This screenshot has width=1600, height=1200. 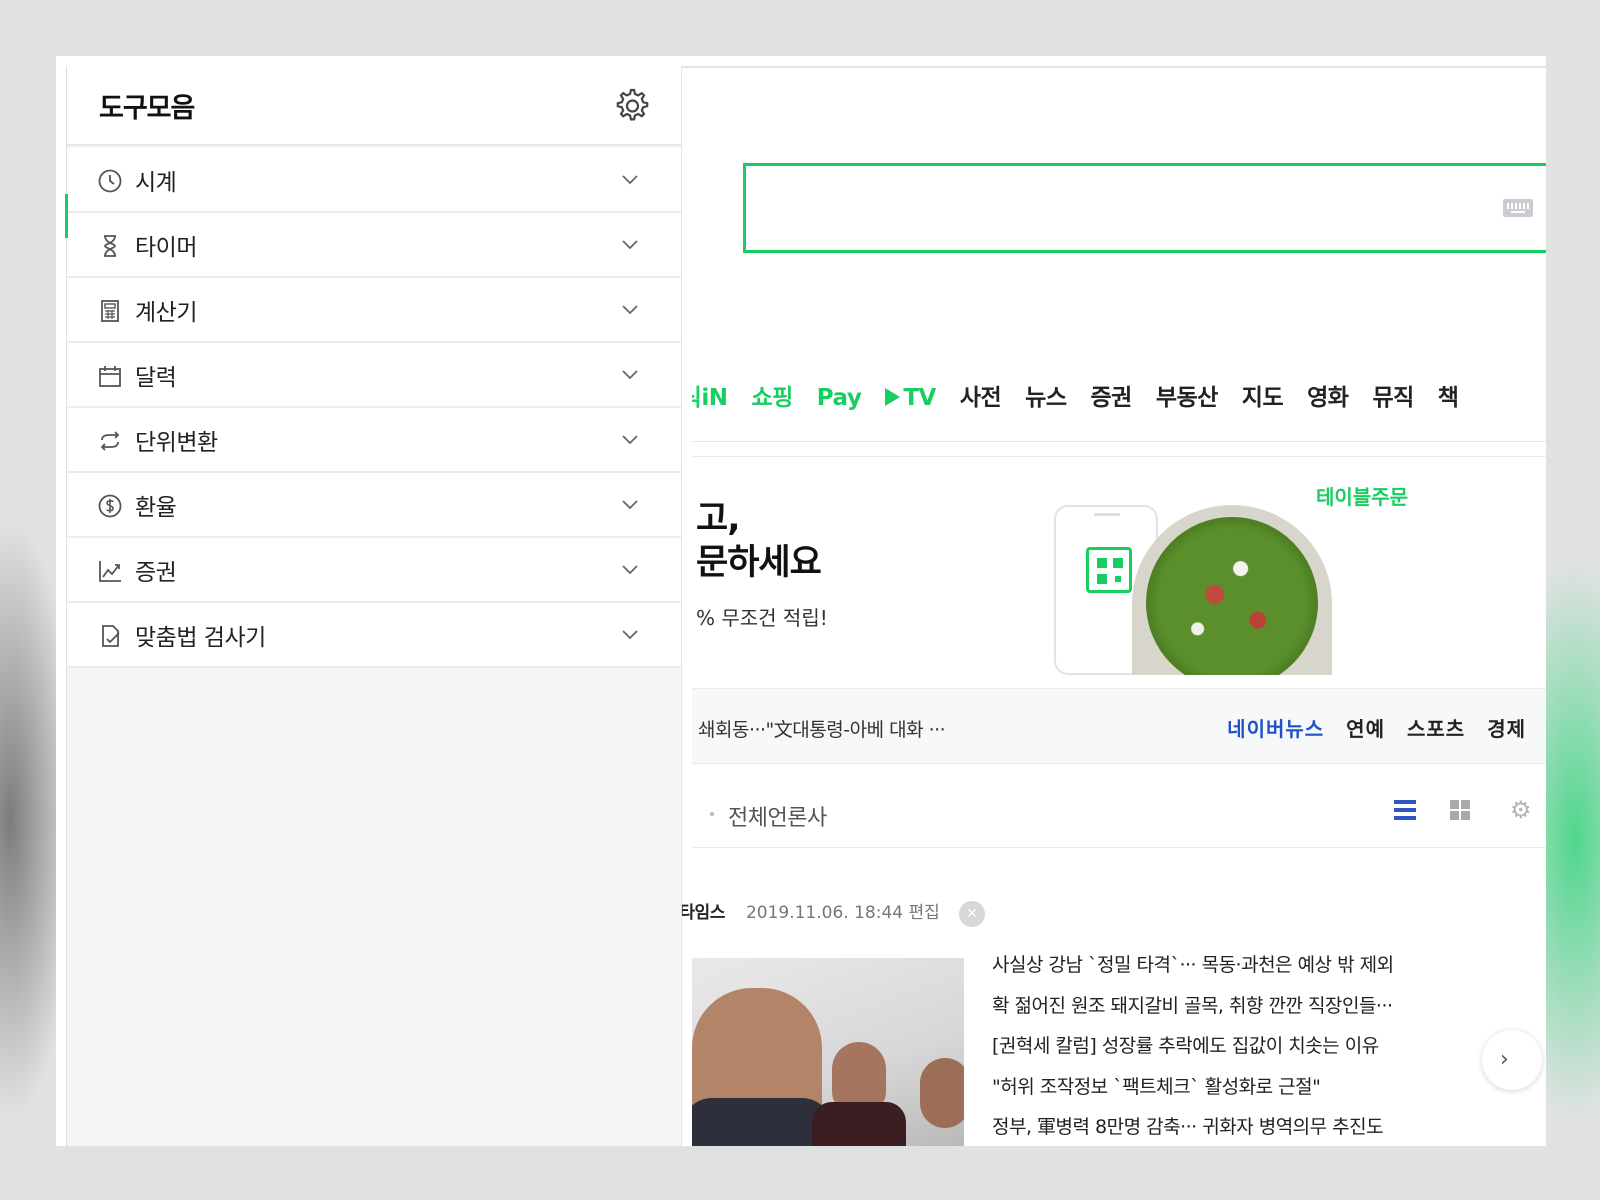 I want to click on news-tab: 네이버뉴스, so click(x=1275, y=727).